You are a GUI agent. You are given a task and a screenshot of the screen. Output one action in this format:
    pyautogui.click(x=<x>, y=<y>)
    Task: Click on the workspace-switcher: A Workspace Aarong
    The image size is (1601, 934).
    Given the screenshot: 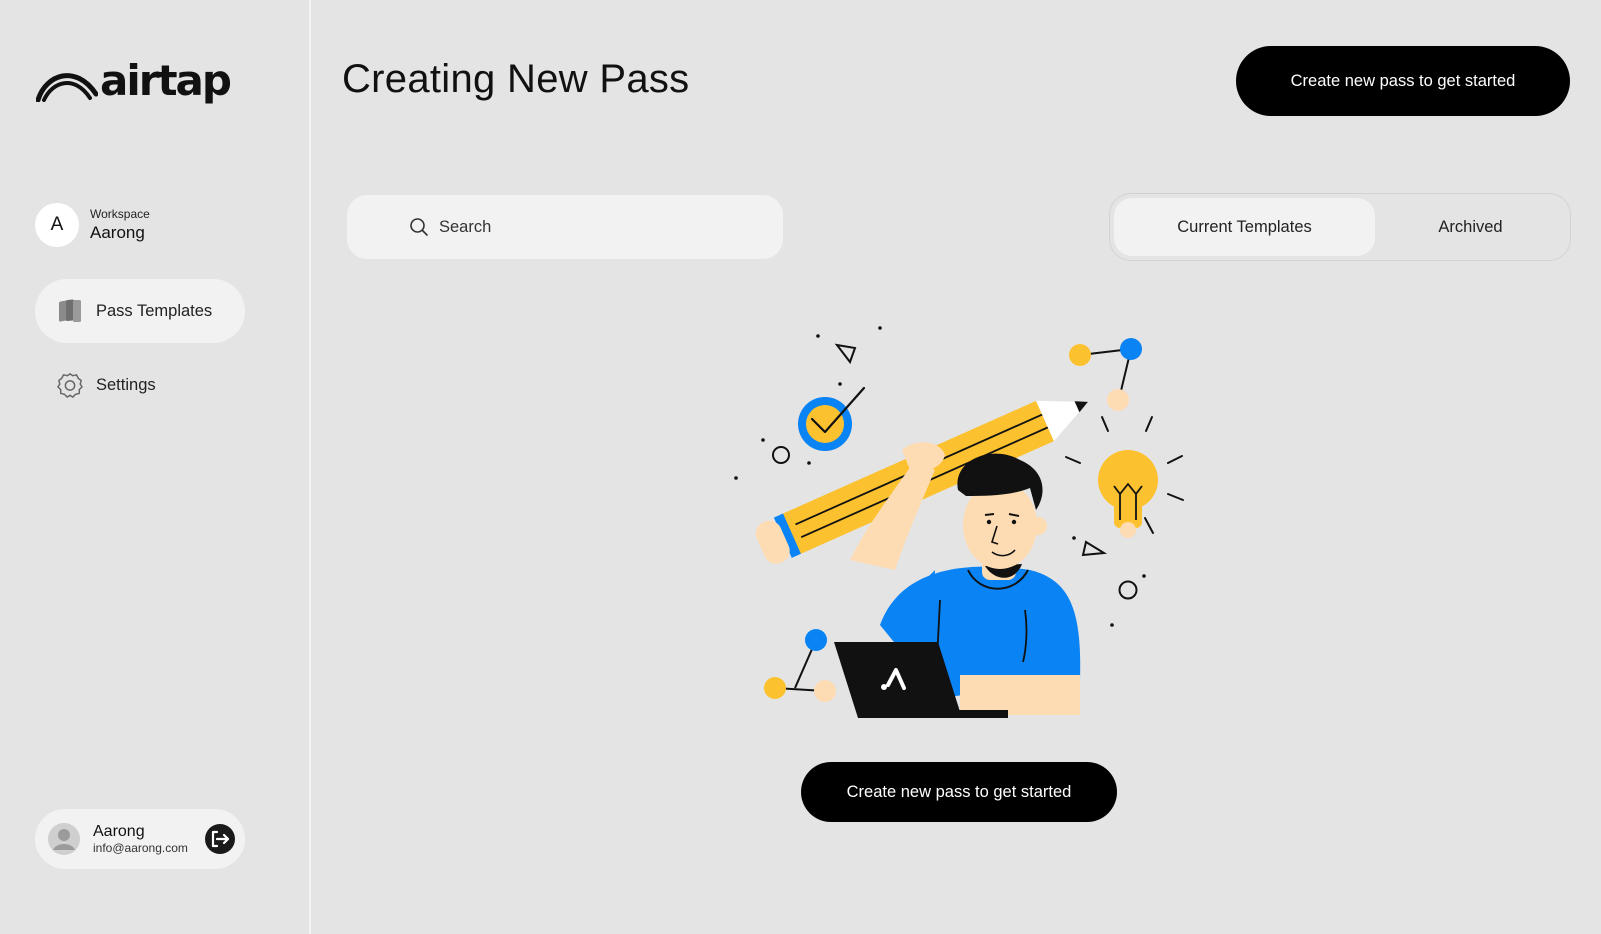 What is the action you would take?
    pyautogui.click(x=92, y=225)
    